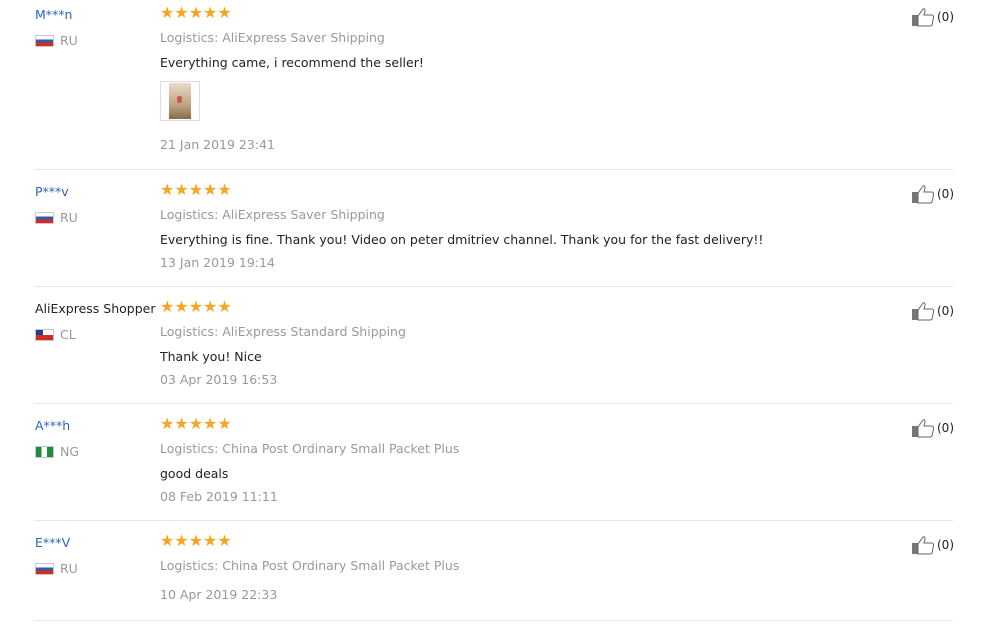 Image resolution: width=994 pixels, height=628 pixels. What do you see at coordinates (292, 62) in the screenshot?
I see `review-text: Everything came, i recommend the seller!` at bounding box center [292, 62].